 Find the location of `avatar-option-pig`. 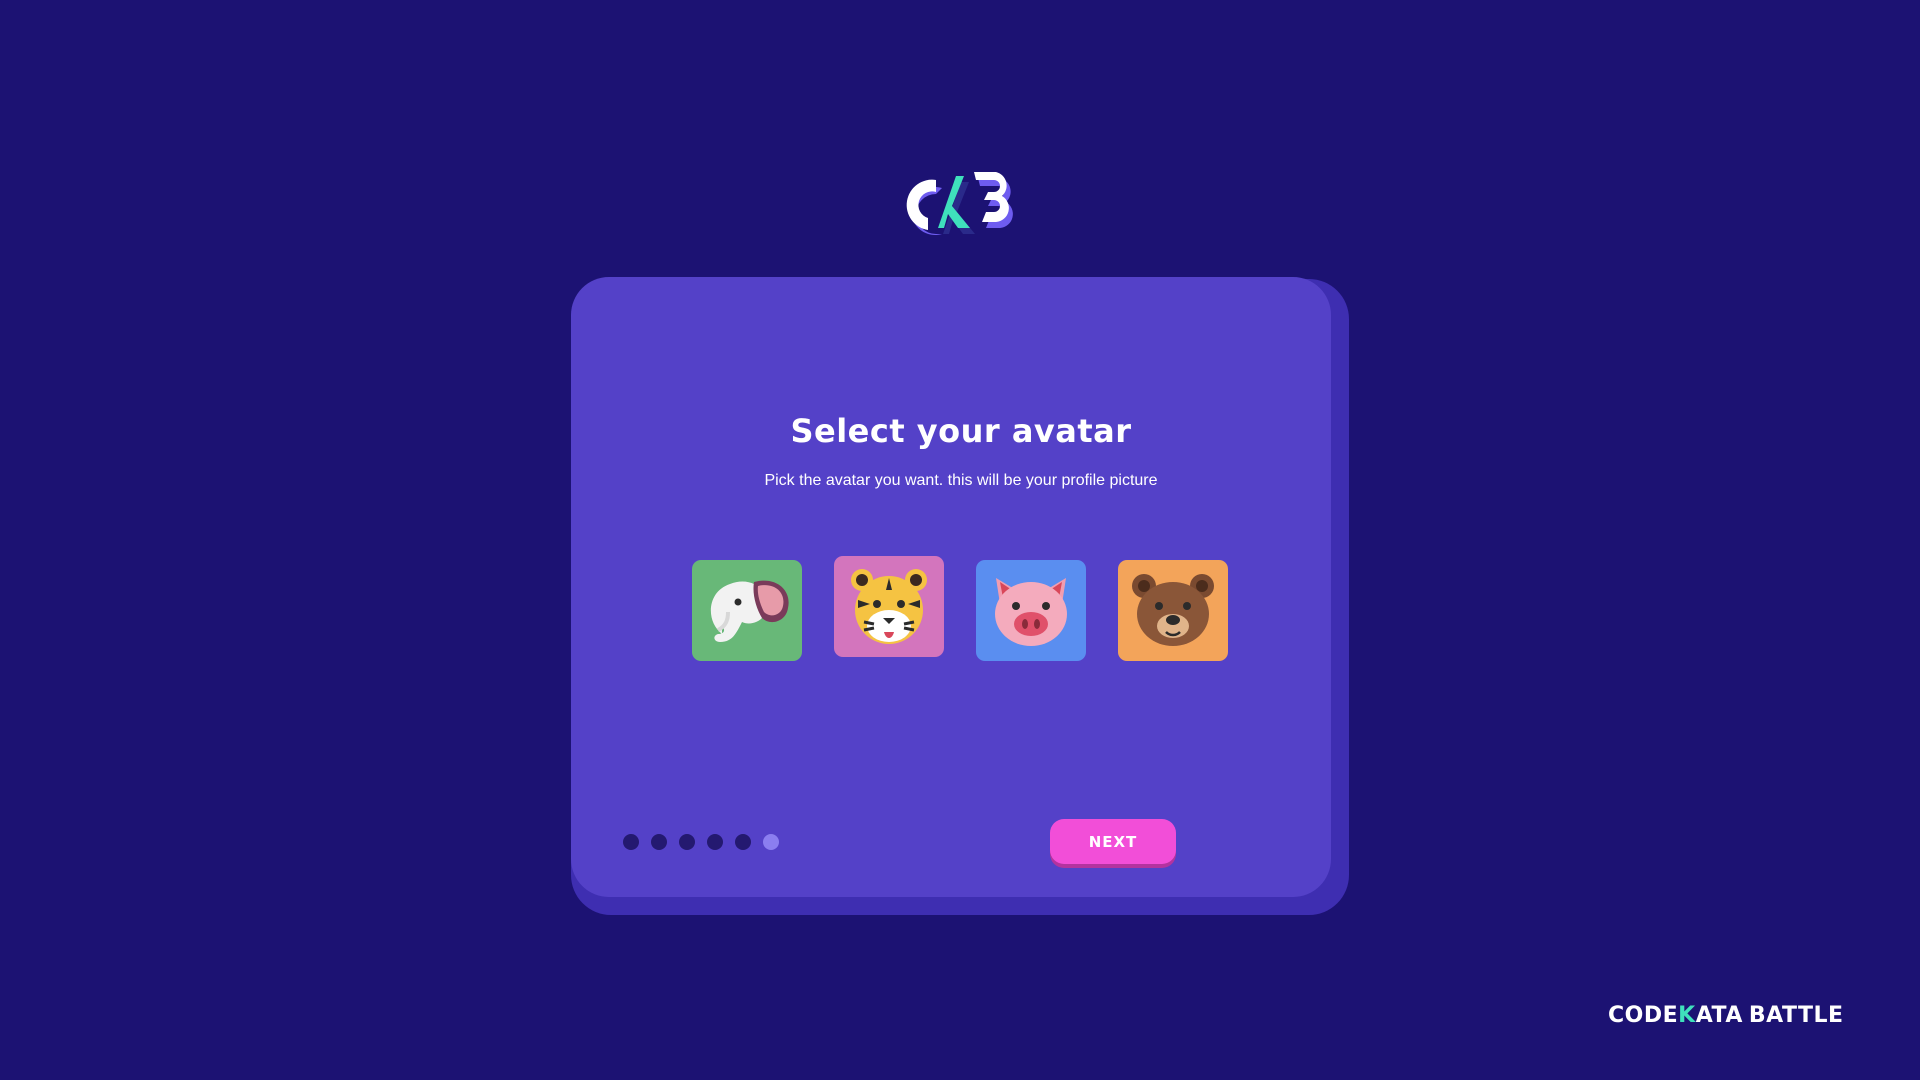

avatar-option-pig is located at coordinates (1031, 610).